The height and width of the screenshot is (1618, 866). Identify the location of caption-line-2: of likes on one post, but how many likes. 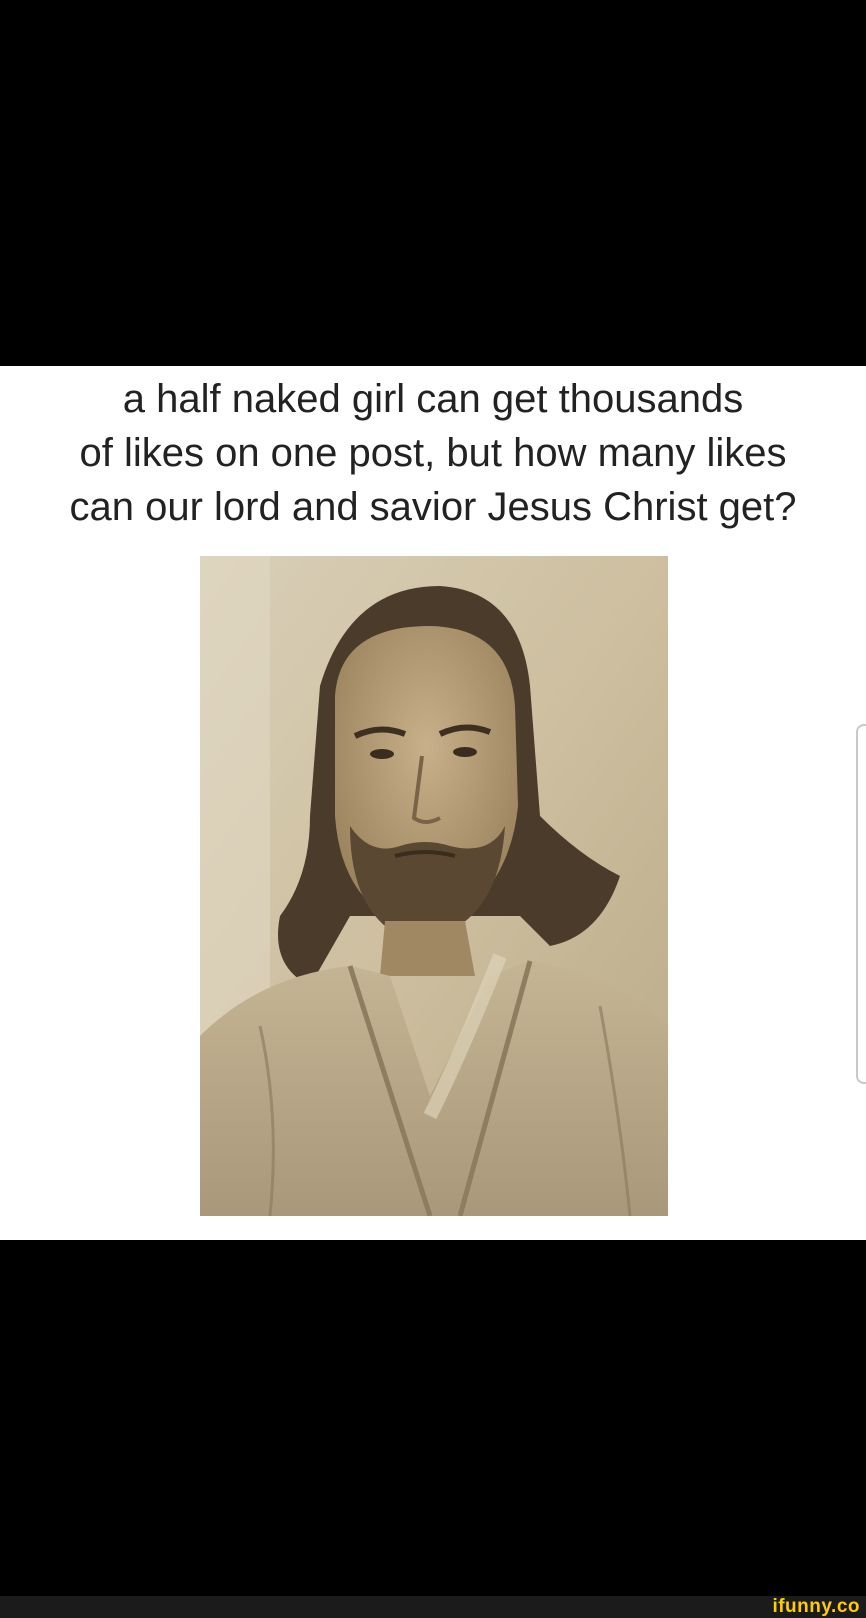
(433, 453).